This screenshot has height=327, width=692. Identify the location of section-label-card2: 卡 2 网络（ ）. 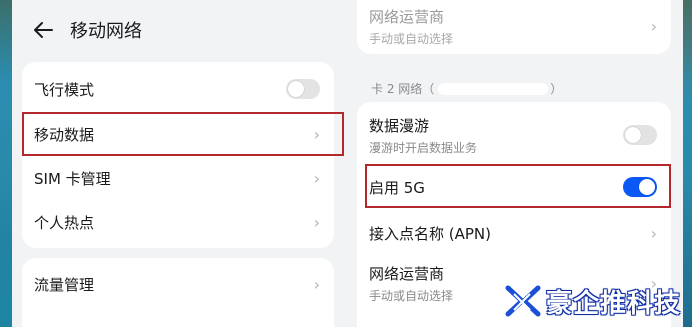
(466, 88).